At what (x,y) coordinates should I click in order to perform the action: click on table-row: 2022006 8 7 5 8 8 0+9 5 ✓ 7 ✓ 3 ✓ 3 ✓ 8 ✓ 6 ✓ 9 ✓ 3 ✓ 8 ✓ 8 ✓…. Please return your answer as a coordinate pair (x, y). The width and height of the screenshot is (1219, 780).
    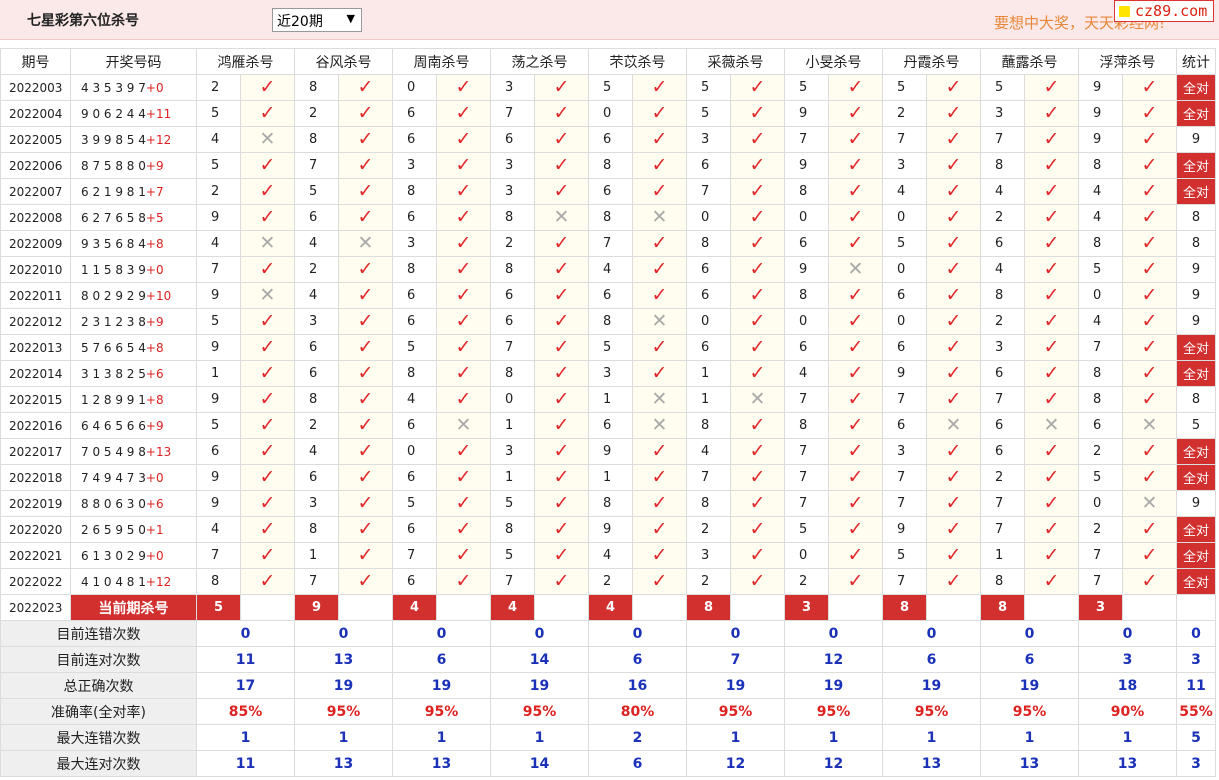
    Looking at the image, I should click on (608, 165).